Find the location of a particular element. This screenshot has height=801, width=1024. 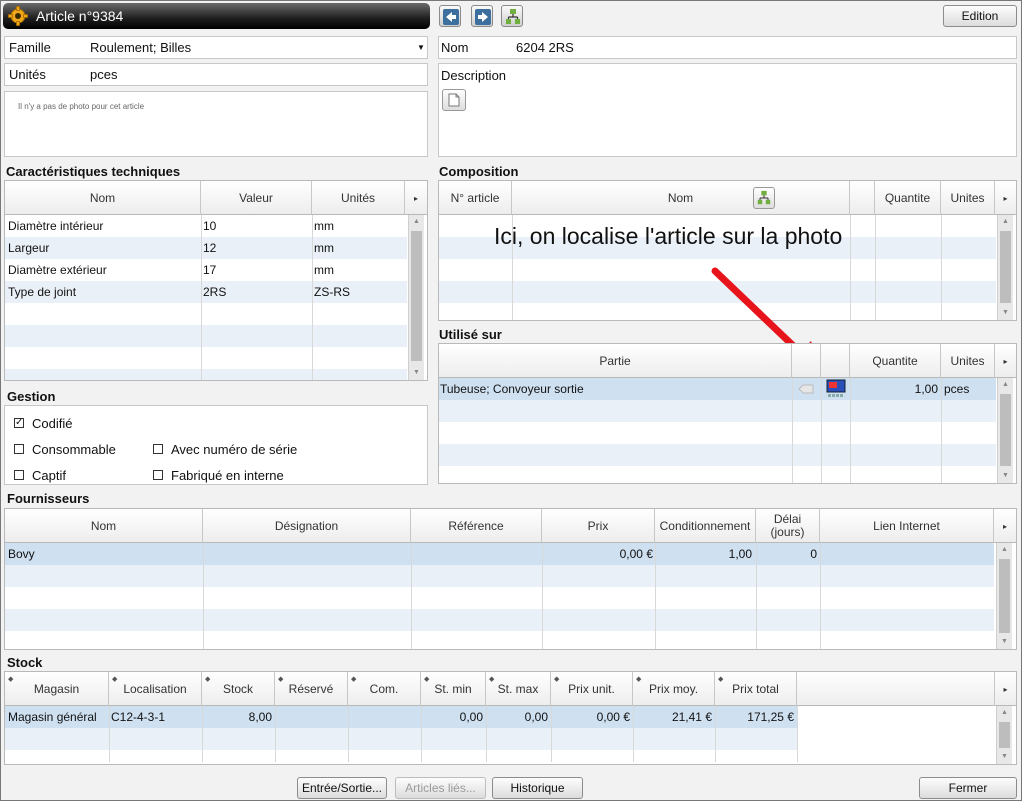

description-label: Description is located at coordinates (474, 75).